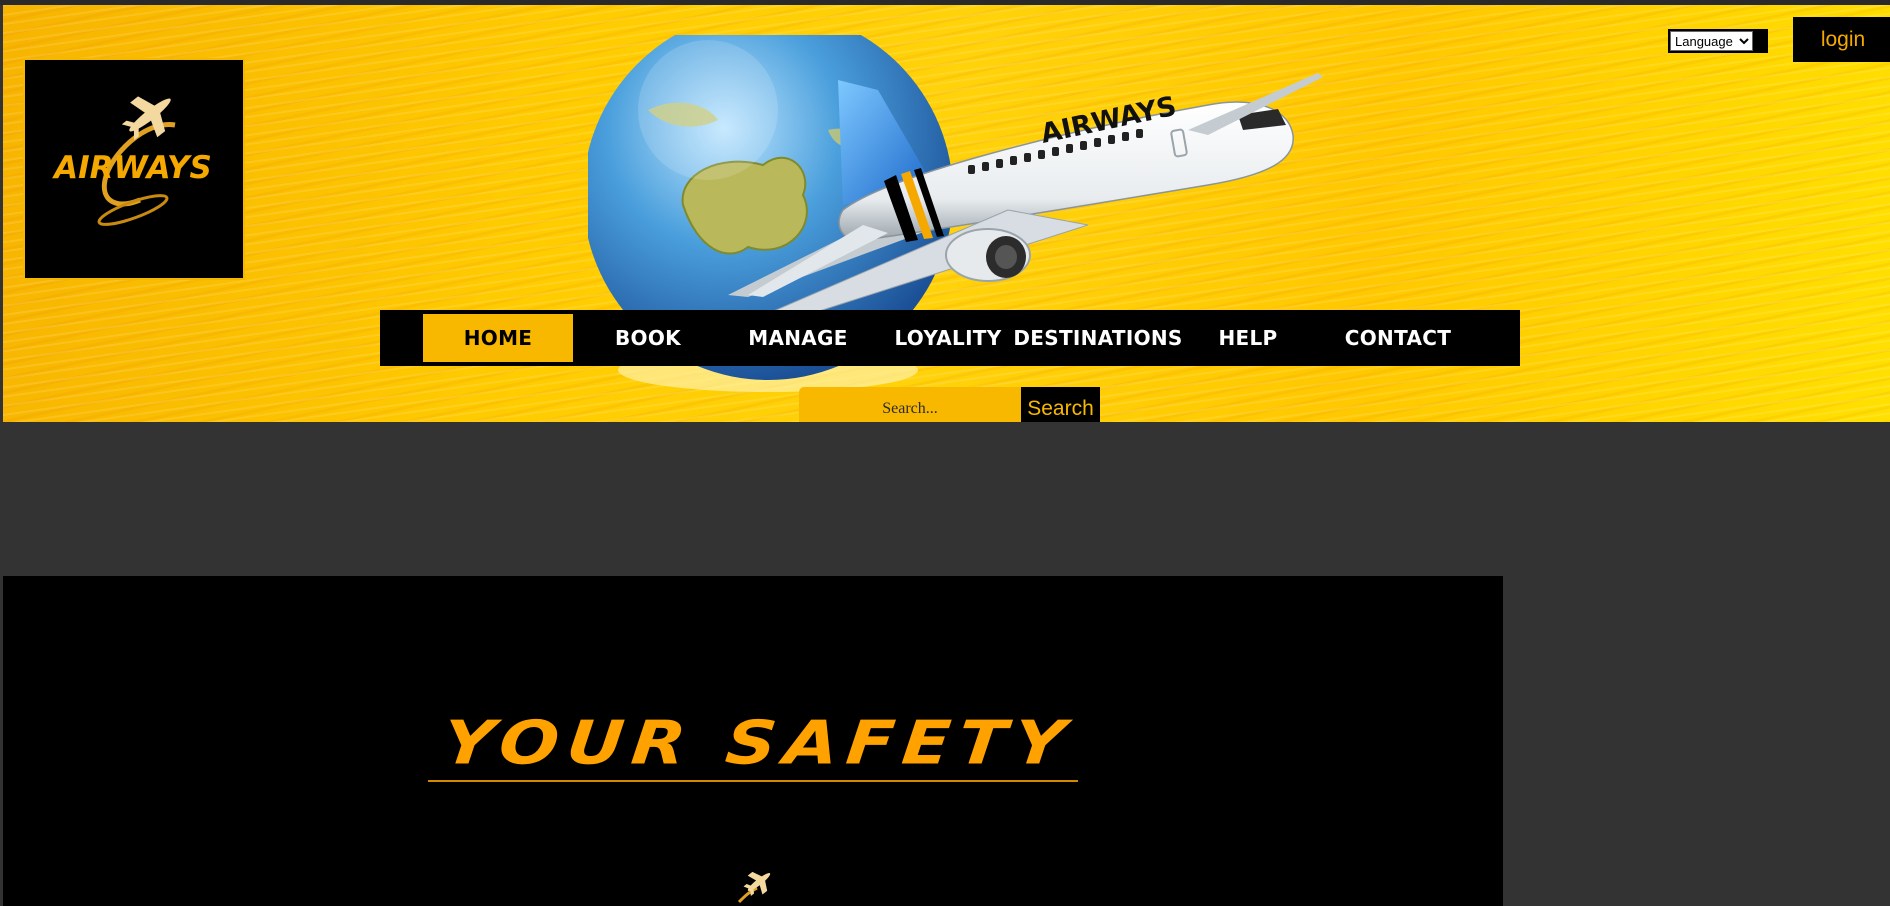 This screenshot has height=906, width=1890. I want to click on nav-manage: MANAGE, so click(798, 338).